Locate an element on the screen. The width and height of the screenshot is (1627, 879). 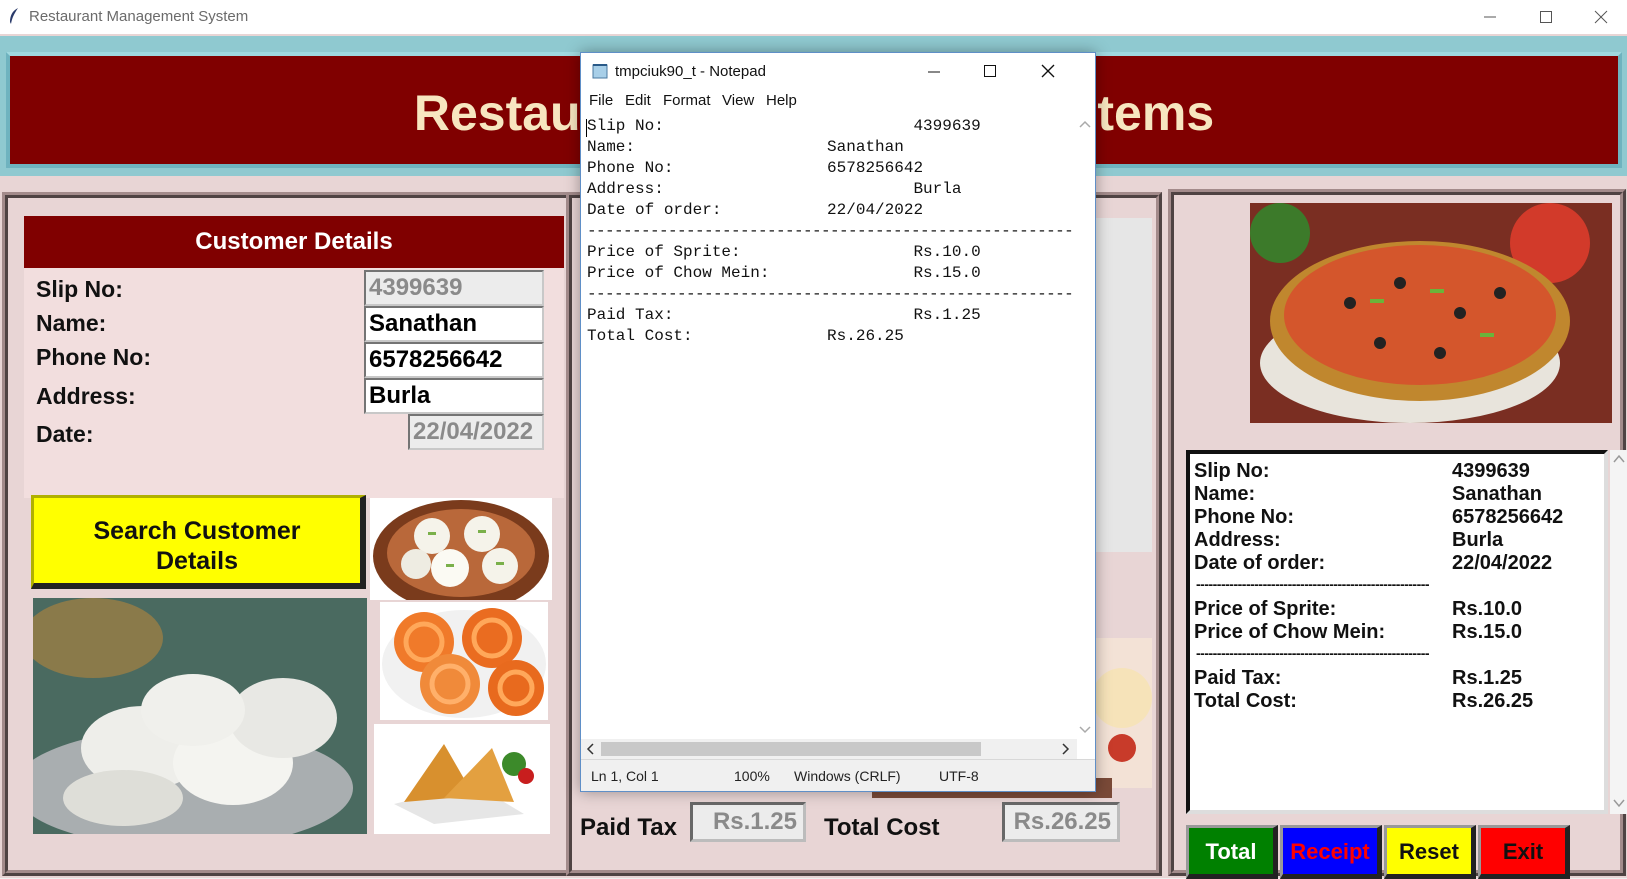
receipt-scrollbar is located at coordinates (1618, 632).